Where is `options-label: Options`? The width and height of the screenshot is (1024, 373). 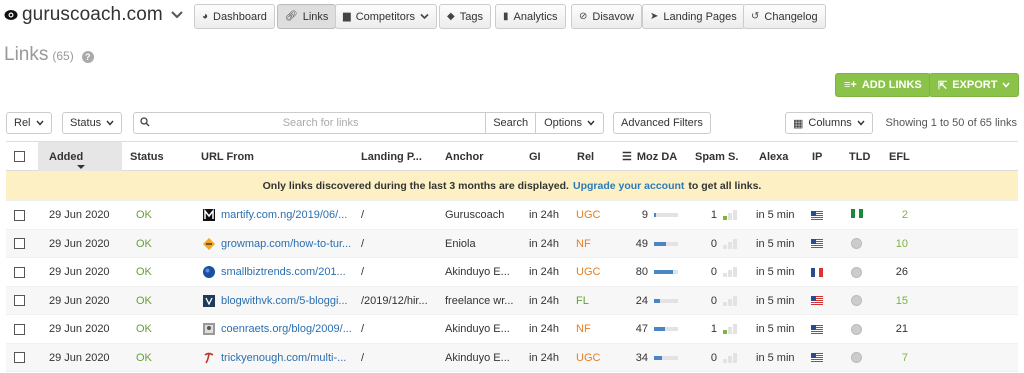 options-label: Options is located at coordinates (563, 123).